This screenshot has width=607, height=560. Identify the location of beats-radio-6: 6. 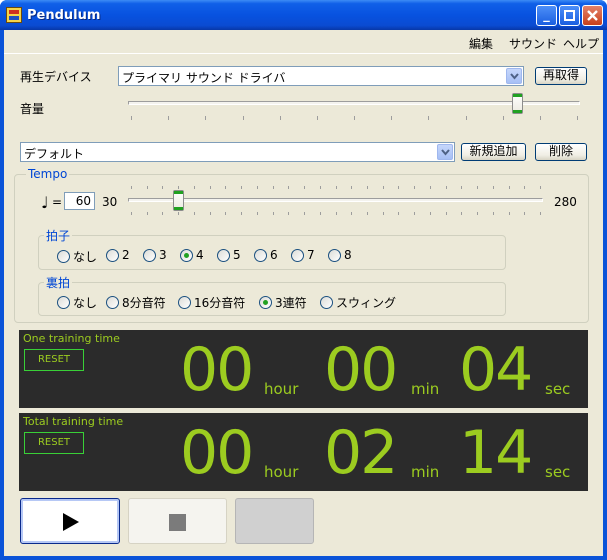
(266, 255).